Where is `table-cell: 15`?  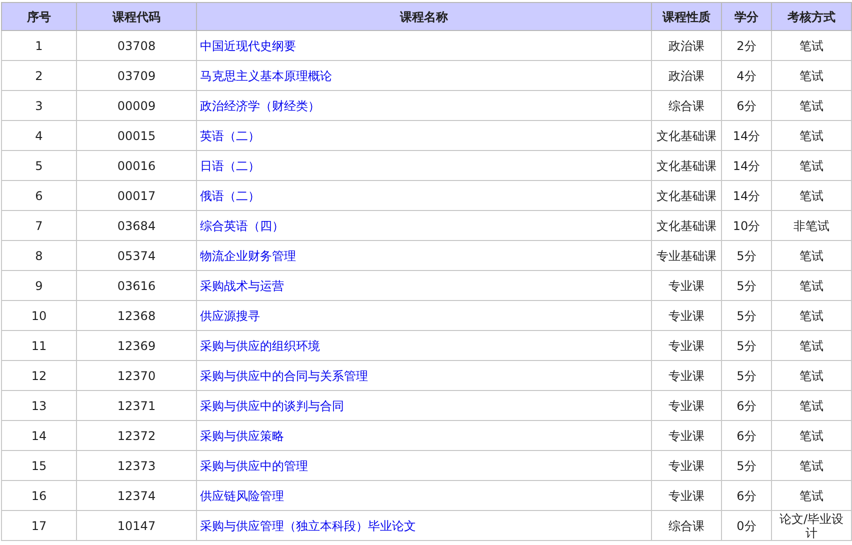
table-cell: 15 is located at coordinates (39, 465).